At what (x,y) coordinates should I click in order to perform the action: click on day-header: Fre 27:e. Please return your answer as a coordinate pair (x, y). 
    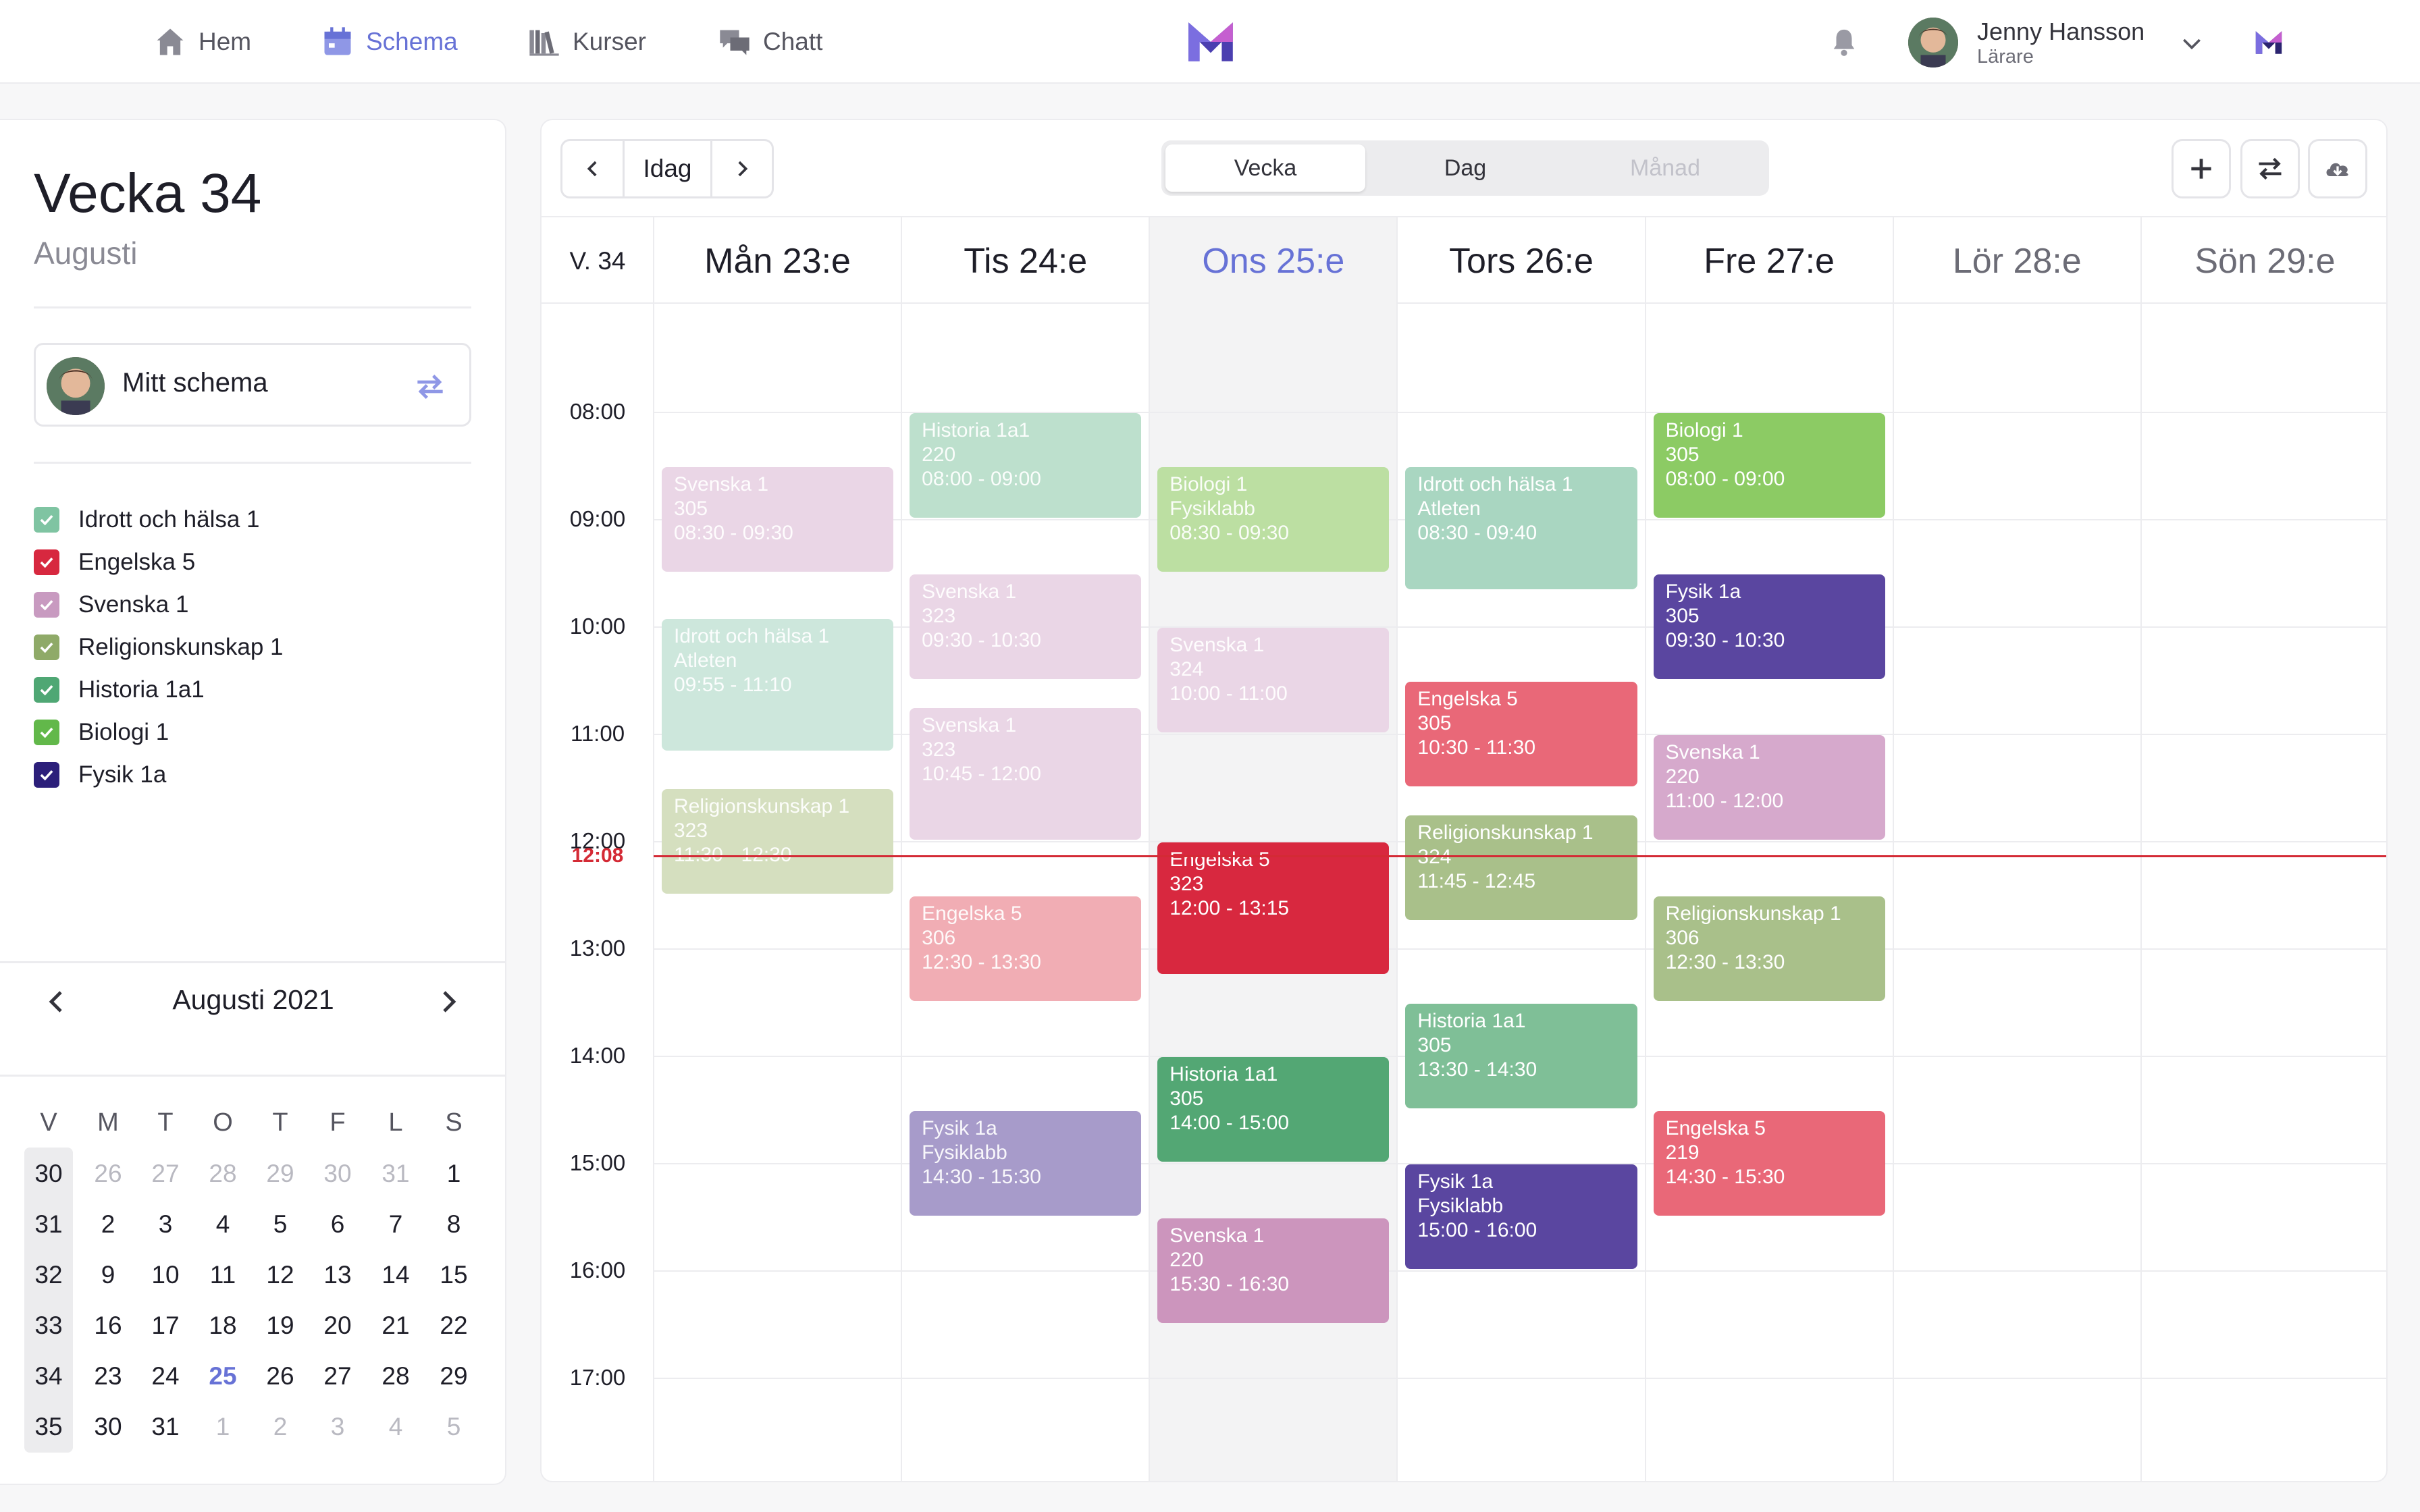
    Looking at the image, I should click on (1769, 261).